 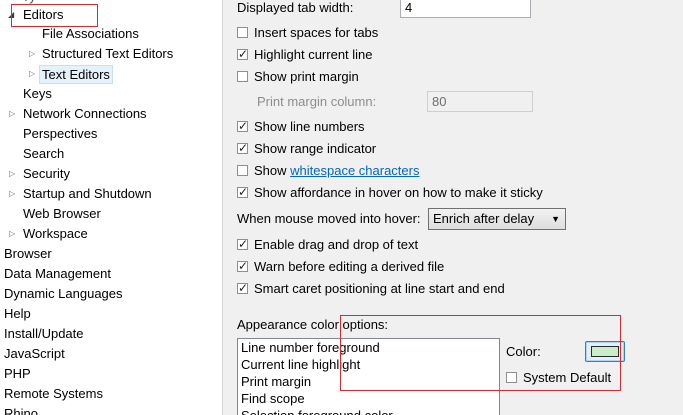 I want to click on tree-item-label: Search, so click(x=44, y=153).